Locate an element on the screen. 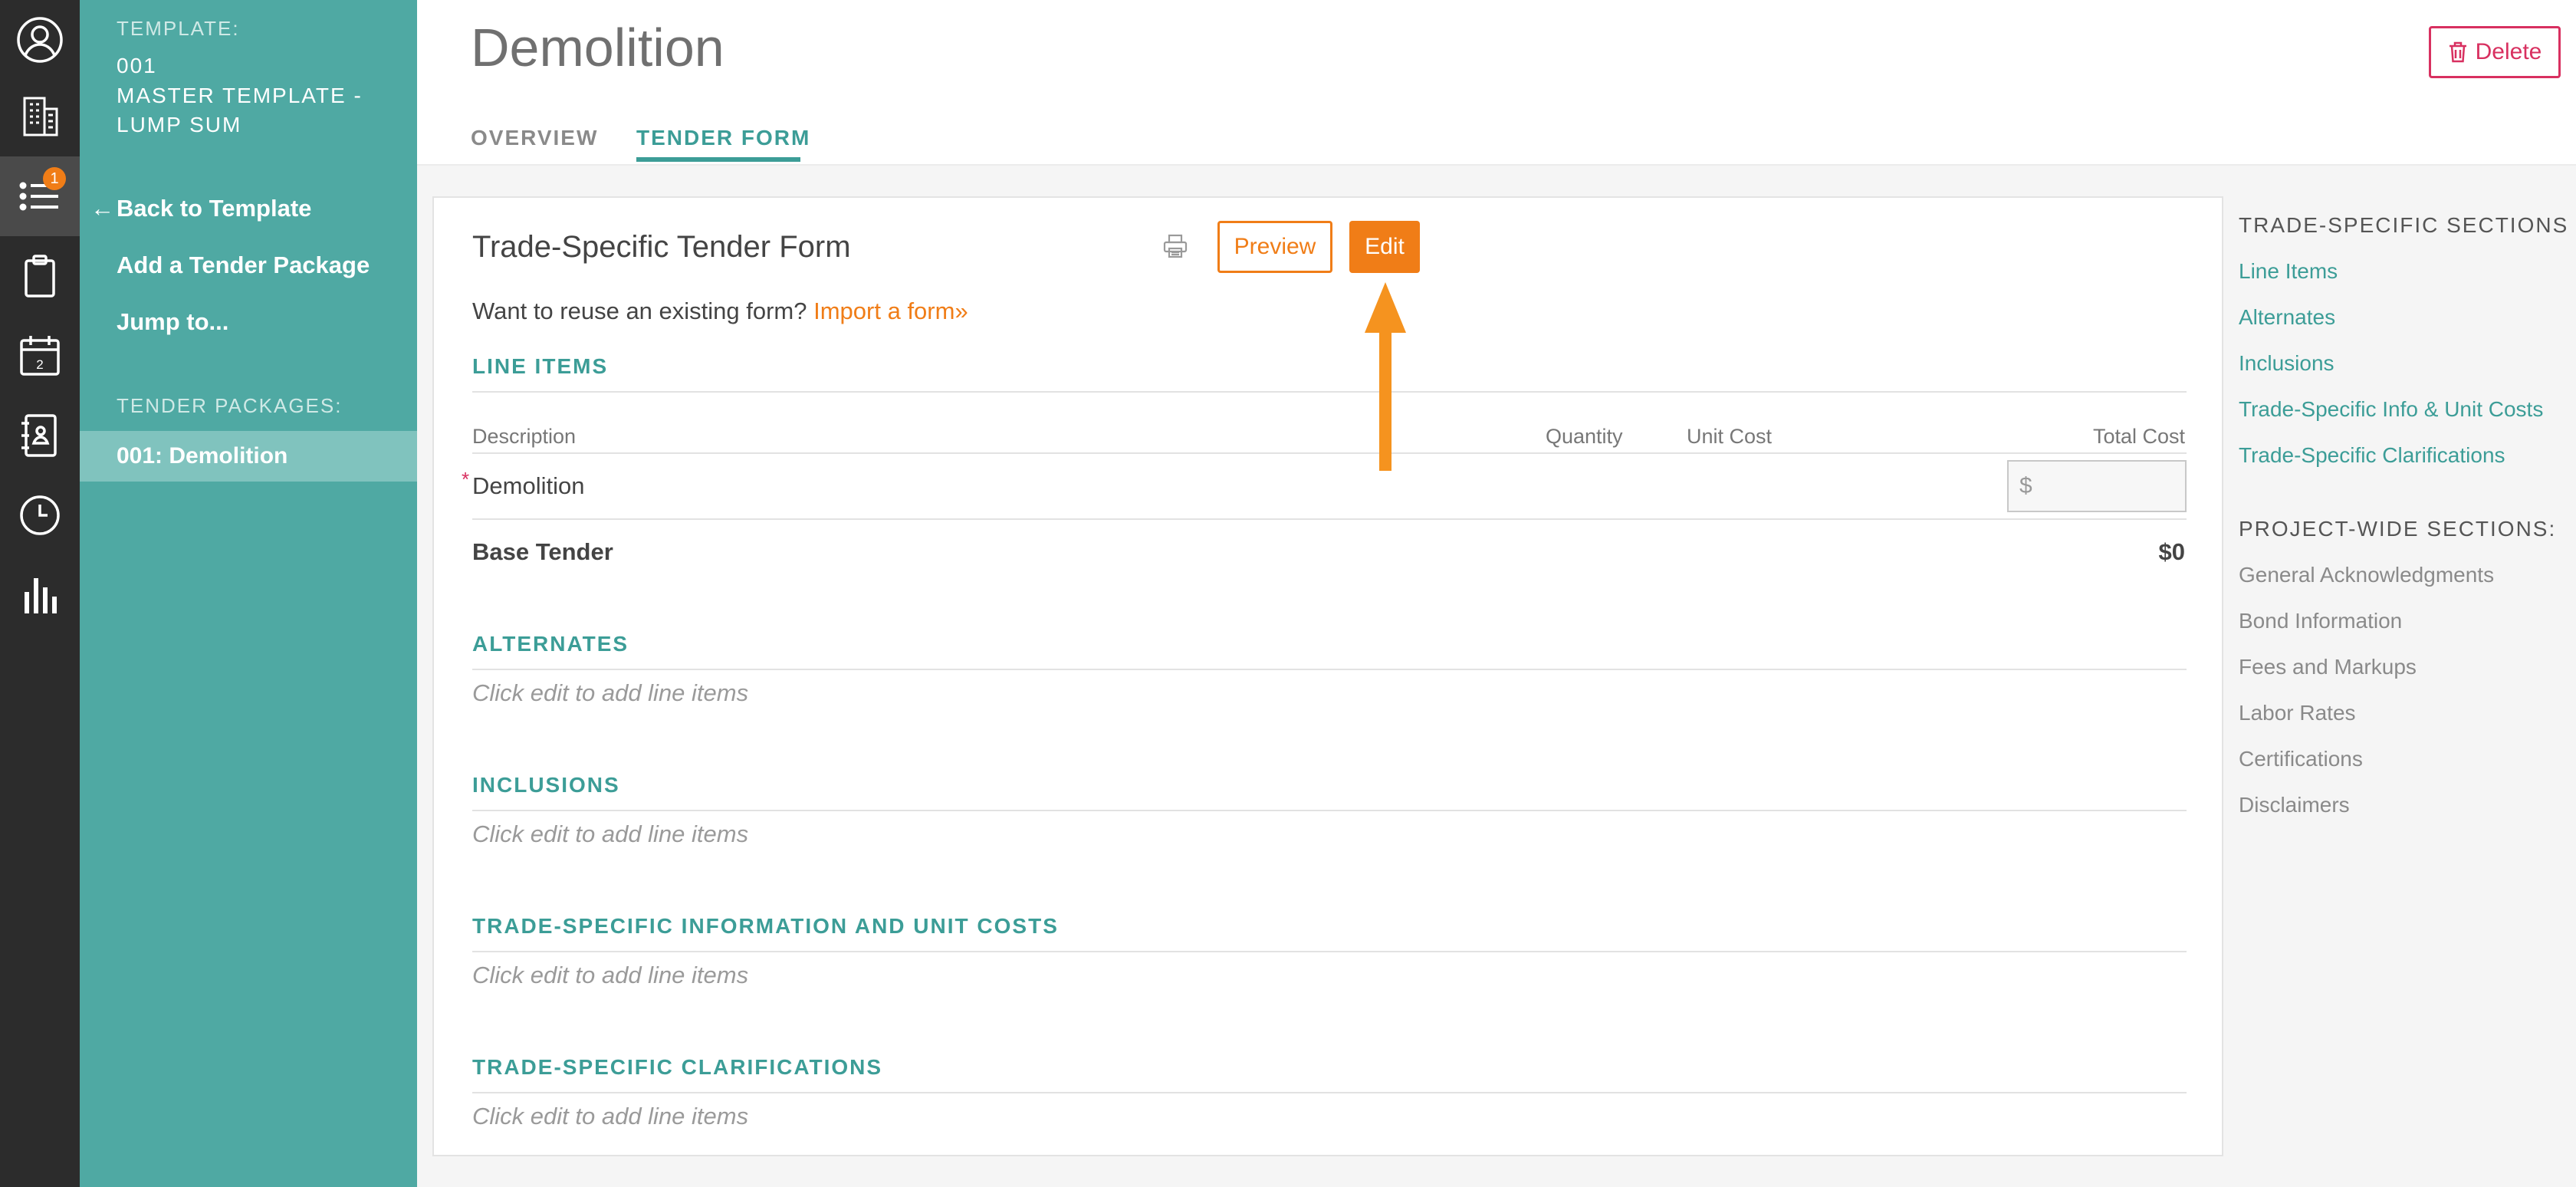 The width and height of the screenshot is (2576, 1187). base-tender-total: $0 is located at coordinates (2171, 551).